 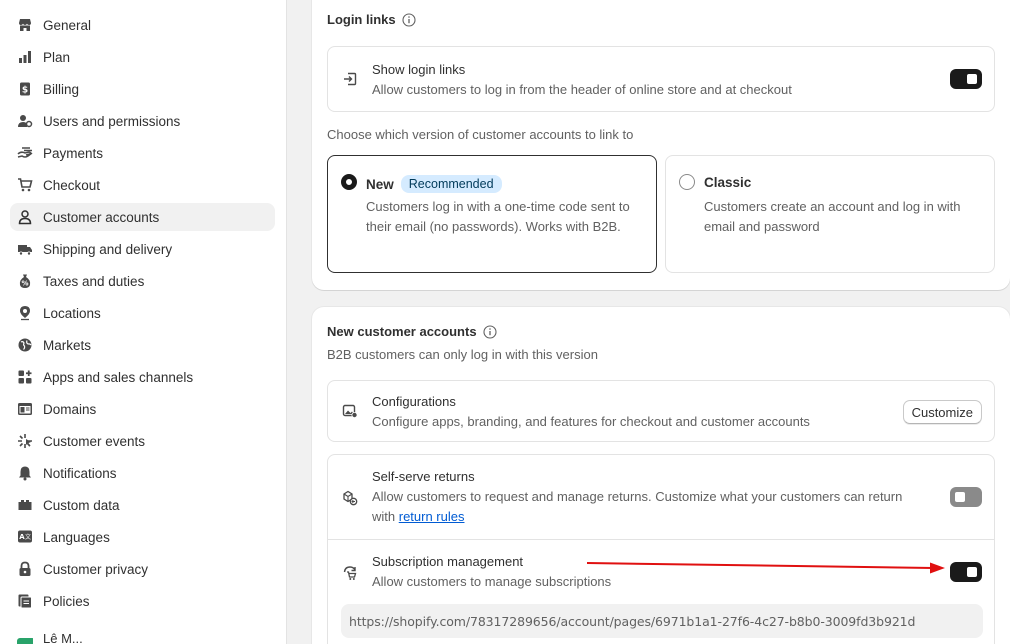 I want to click on option-classic-title: Classic, so click(x=728, y=182).